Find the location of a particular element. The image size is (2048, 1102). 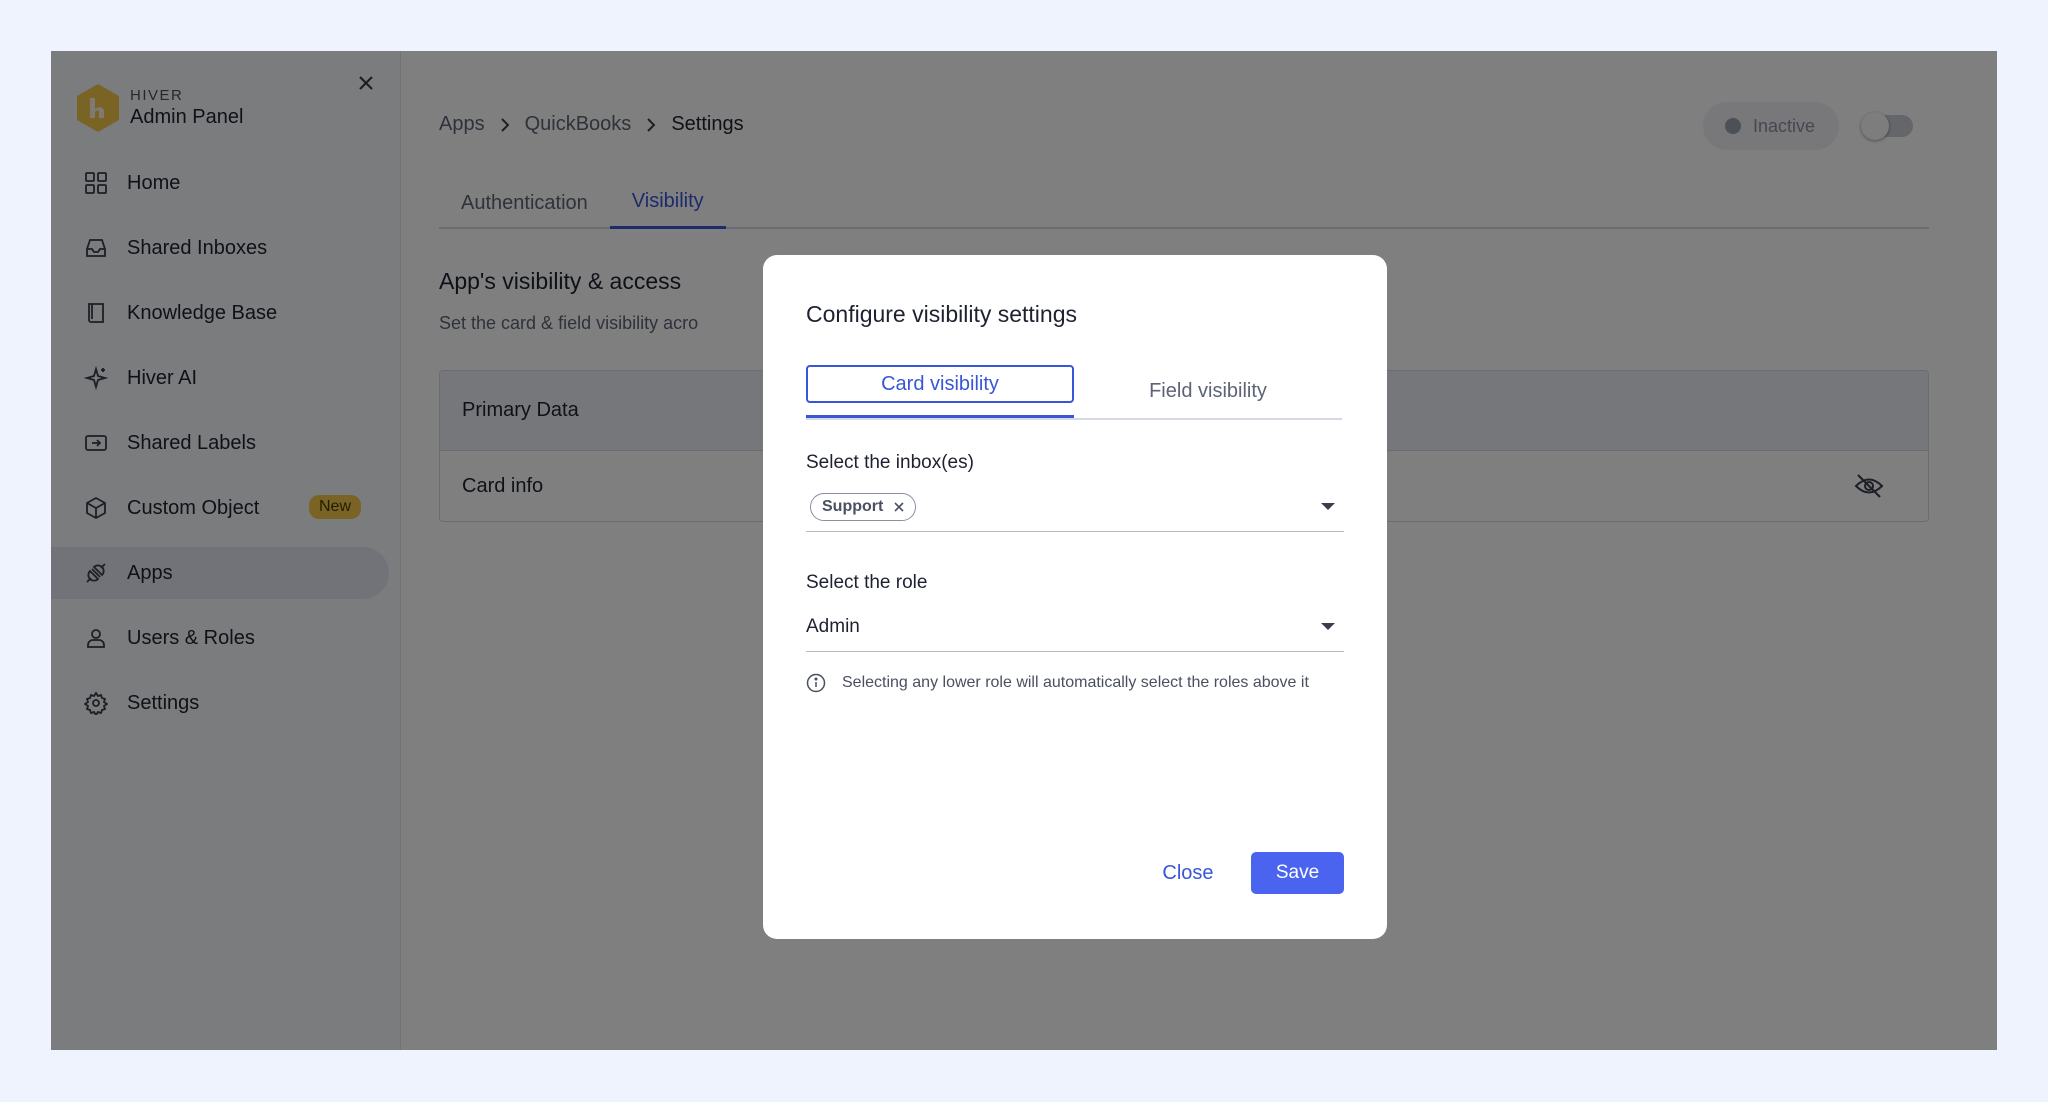

role-select: Admin is located at coordinates (1075, 627).